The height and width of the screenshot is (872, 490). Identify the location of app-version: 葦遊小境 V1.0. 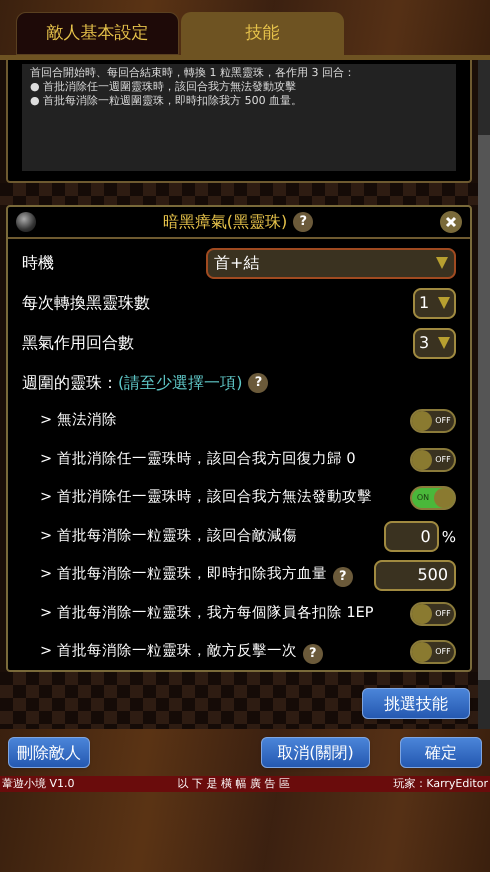
(38, 784).